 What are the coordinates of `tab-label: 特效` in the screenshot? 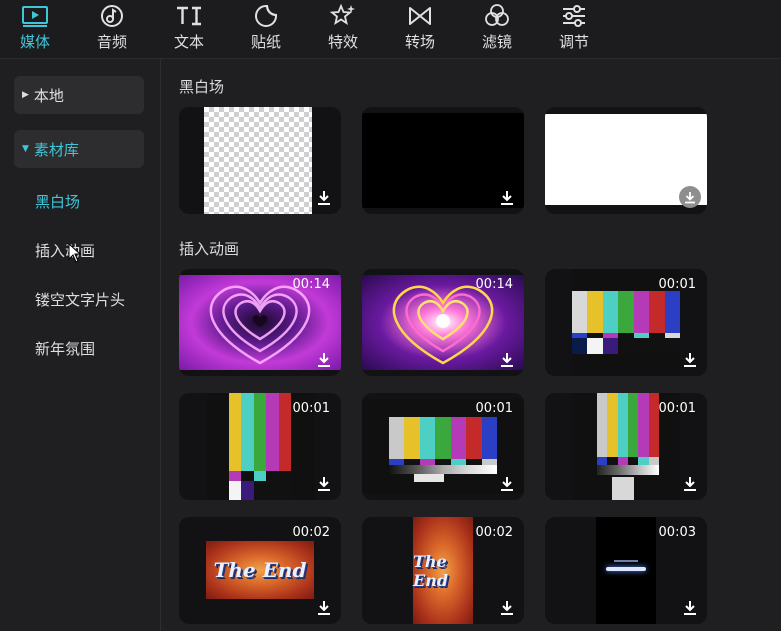 It's located at (342, 42).